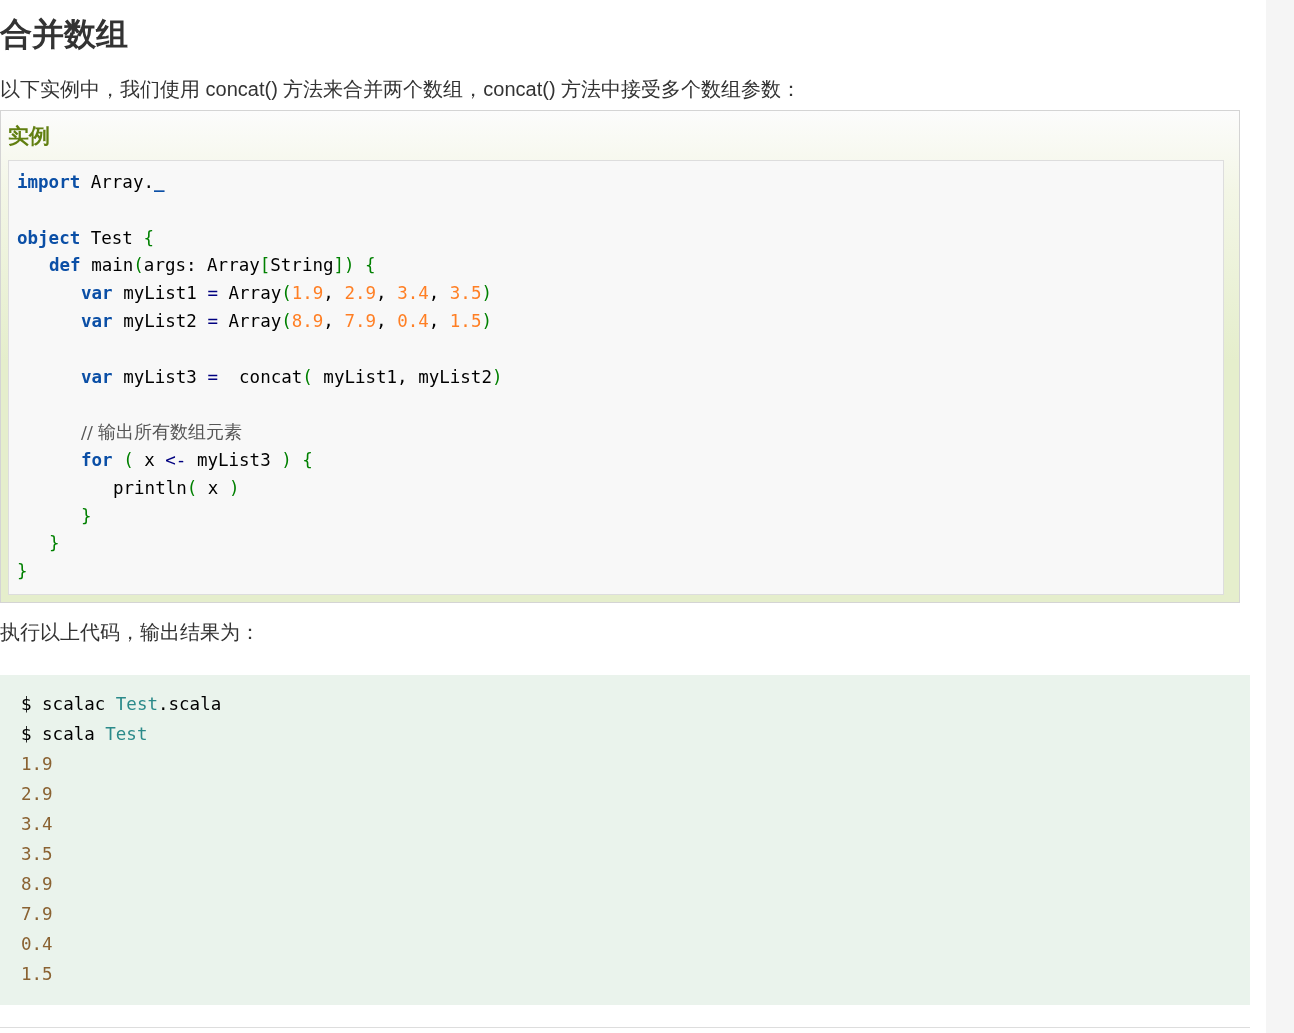  I want to click on code-line: import Array._, so click(91, 182).